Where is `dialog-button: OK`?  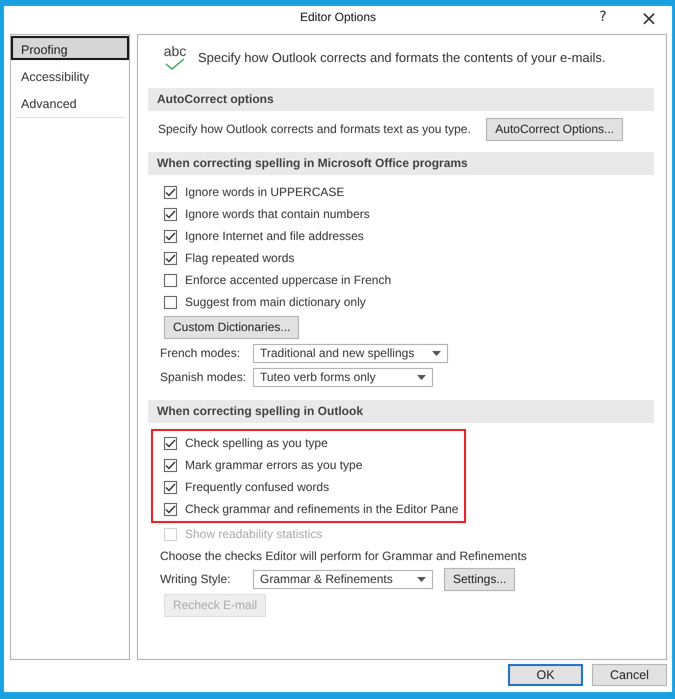 dialog-button: OK is located at coordinates (545, 675).